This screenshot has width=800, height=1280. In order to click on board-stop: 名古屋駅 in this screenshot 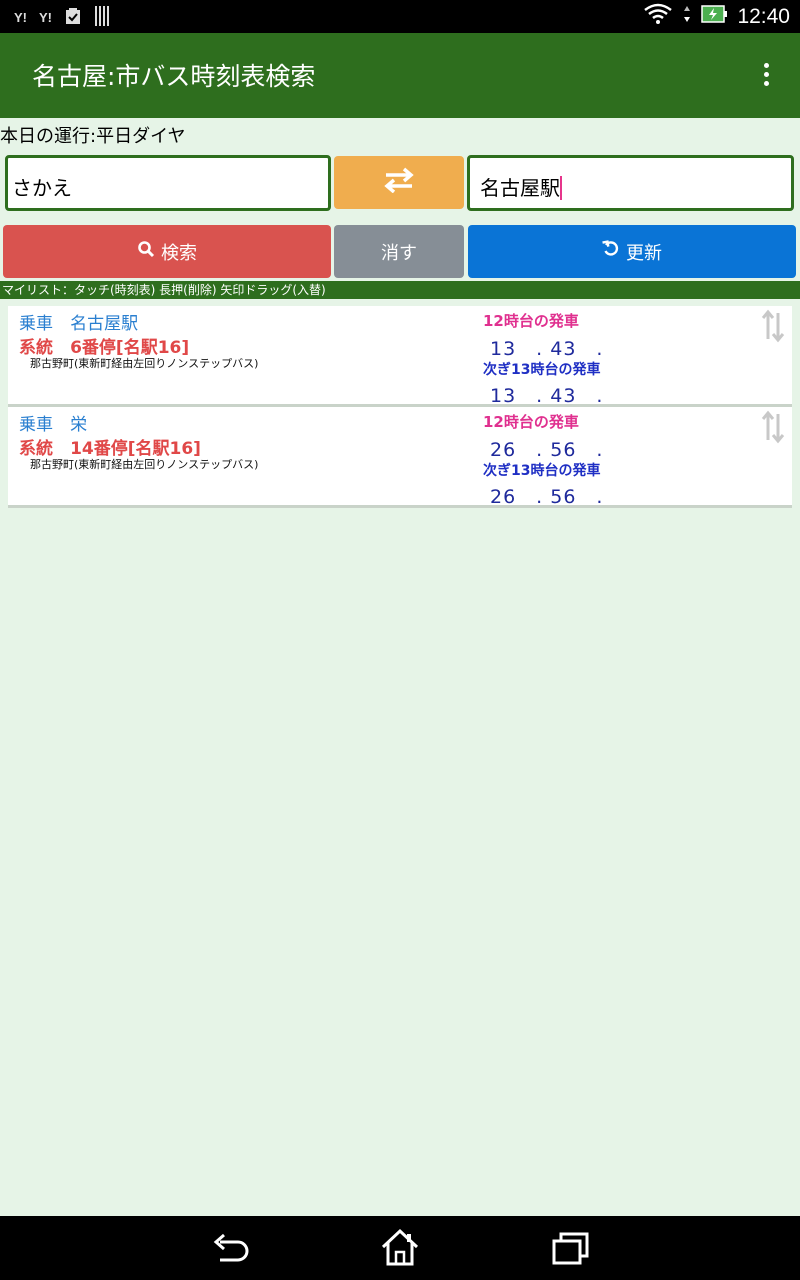, I will do `click(104, 324)`.